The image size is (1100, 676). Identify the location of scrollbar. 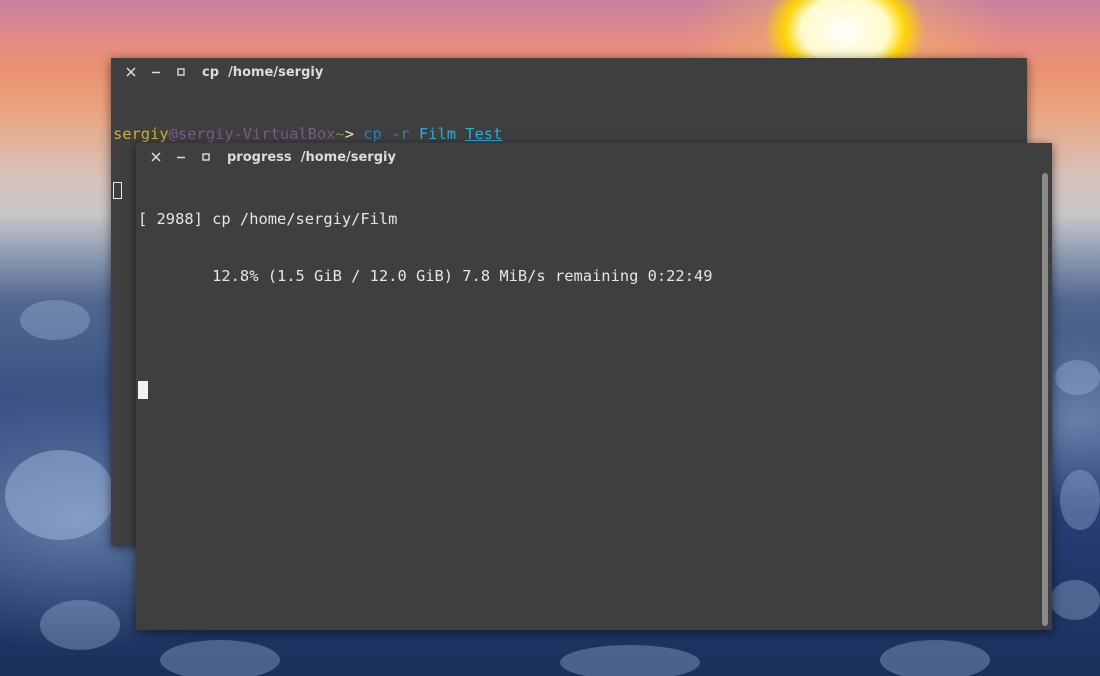
(1045, 399).